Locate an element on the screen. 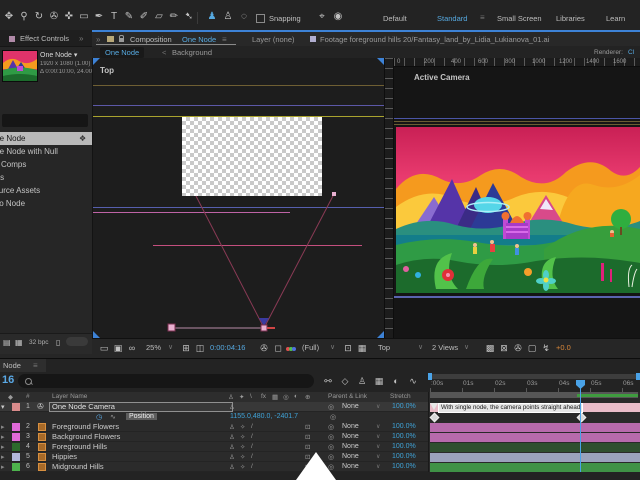 The width and height of the screenshot is (640, 480). timeline-tab-label: Node is located at coordinates (12, 365).